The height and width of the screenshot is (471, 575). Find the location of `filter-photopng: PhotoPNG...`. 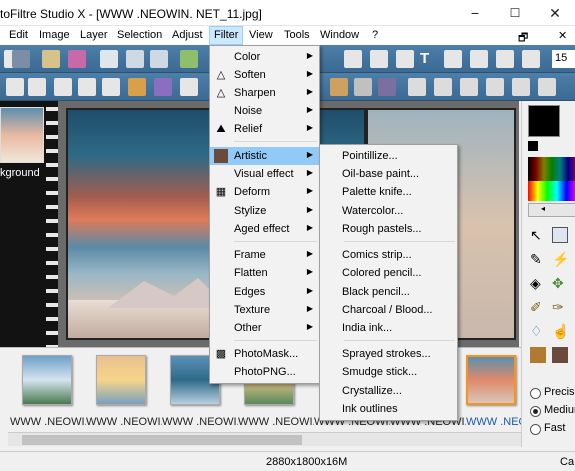

filter-photopng: PhotoPNG... is located at coordinates (264, 372).